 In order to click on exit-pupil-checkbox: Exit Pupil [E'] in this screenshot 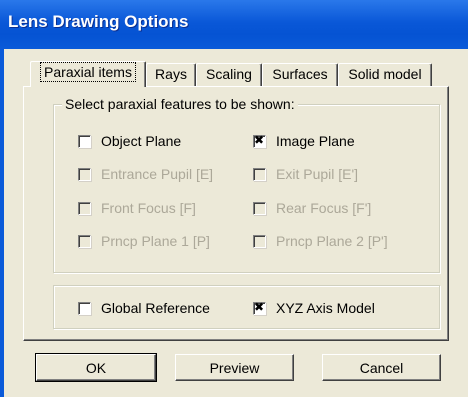, I will do `click(305, 174)`.